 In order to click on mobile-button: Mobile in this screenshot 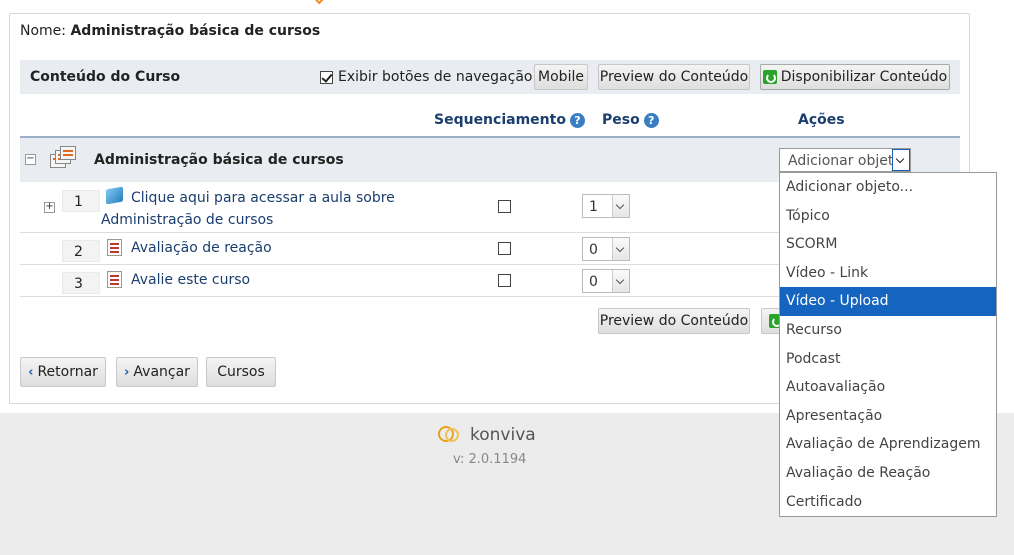, I will do `click(561, 77)`.